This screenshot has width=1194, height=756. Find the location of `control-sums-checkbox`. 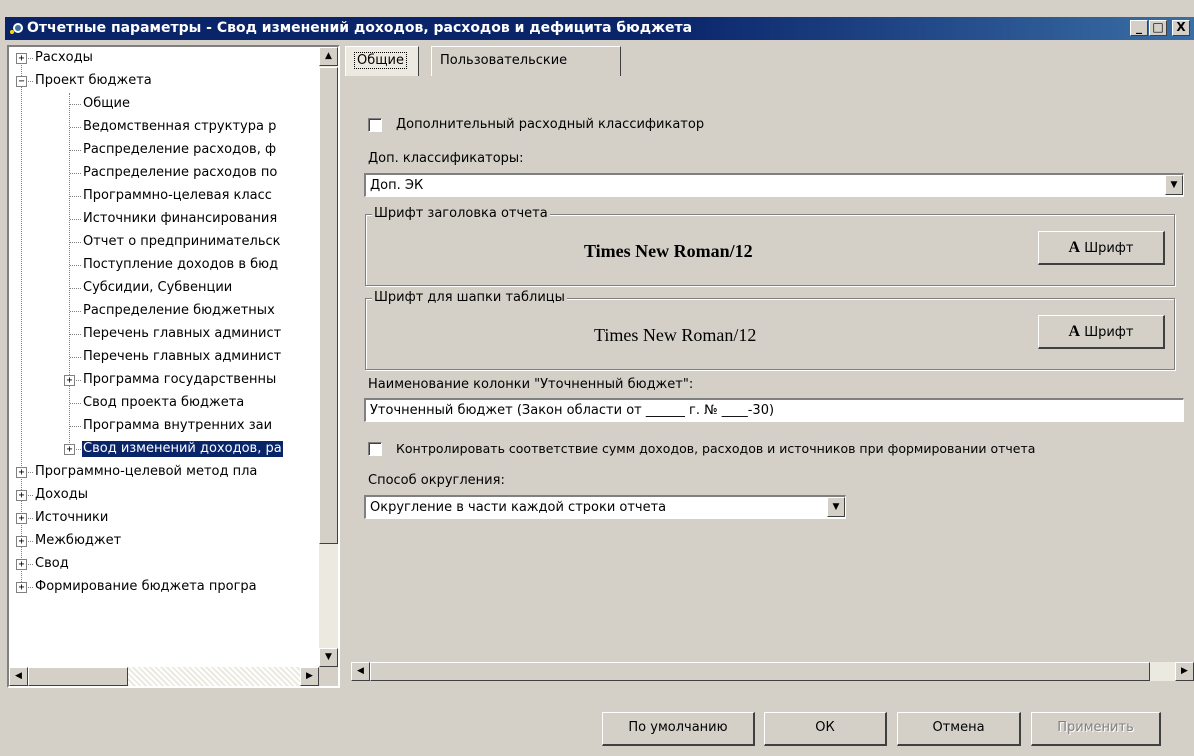

control-sums-checkbox is located at coordinates (375, 449).